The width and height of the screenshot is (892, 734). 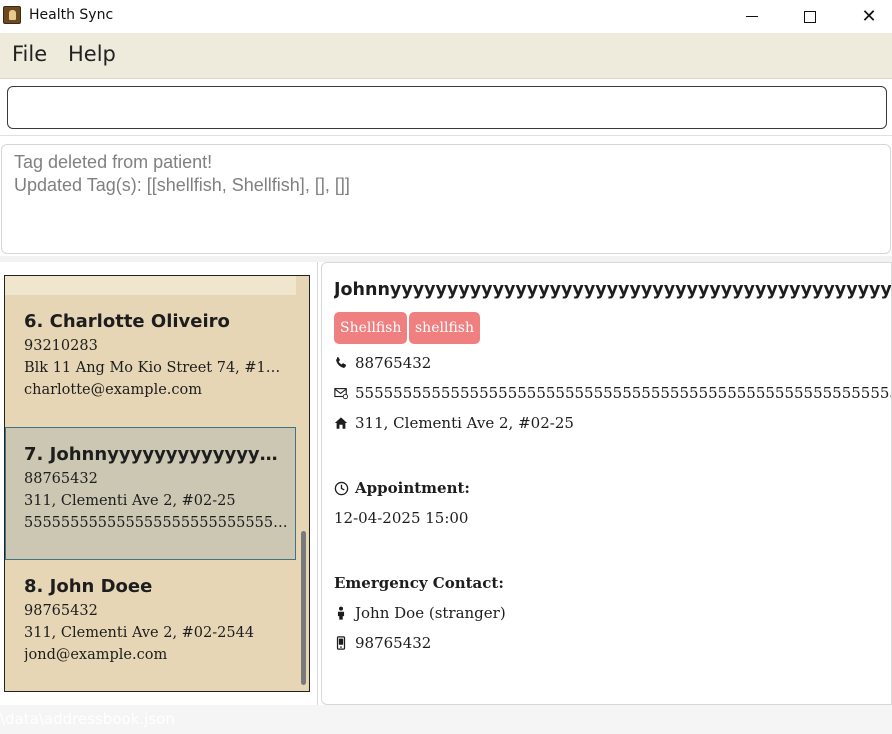 I want to click on card-phone: 98765432, so click(x=61, y=611).